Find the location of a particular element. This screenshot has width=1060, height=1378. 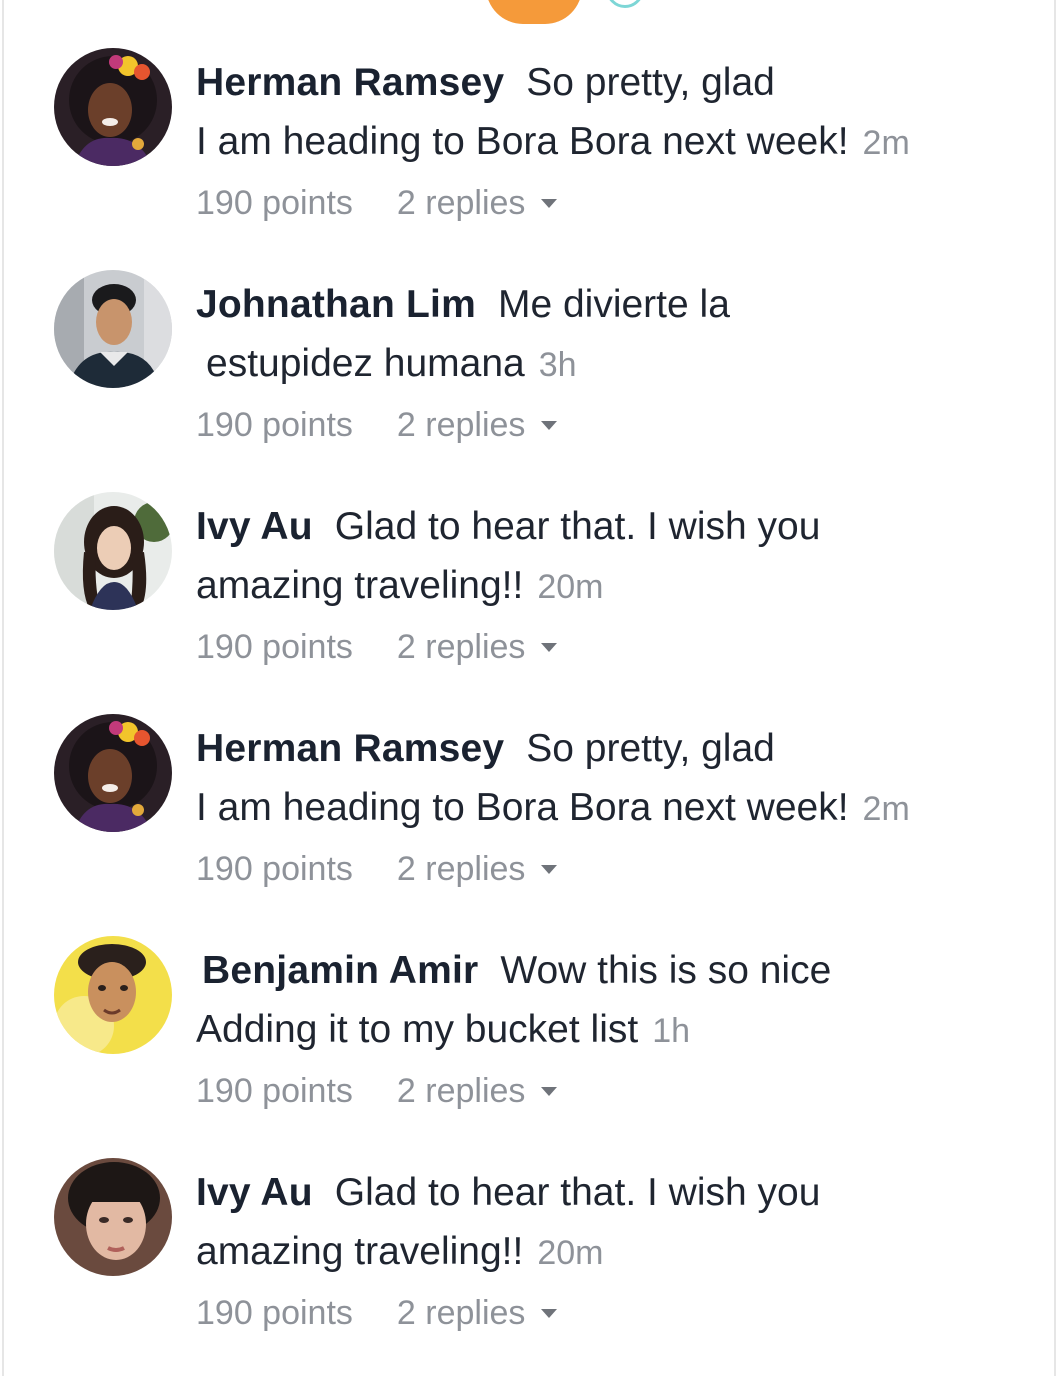

comment-text: Adding it to my bucket list is located at coordinates (417, 1029).